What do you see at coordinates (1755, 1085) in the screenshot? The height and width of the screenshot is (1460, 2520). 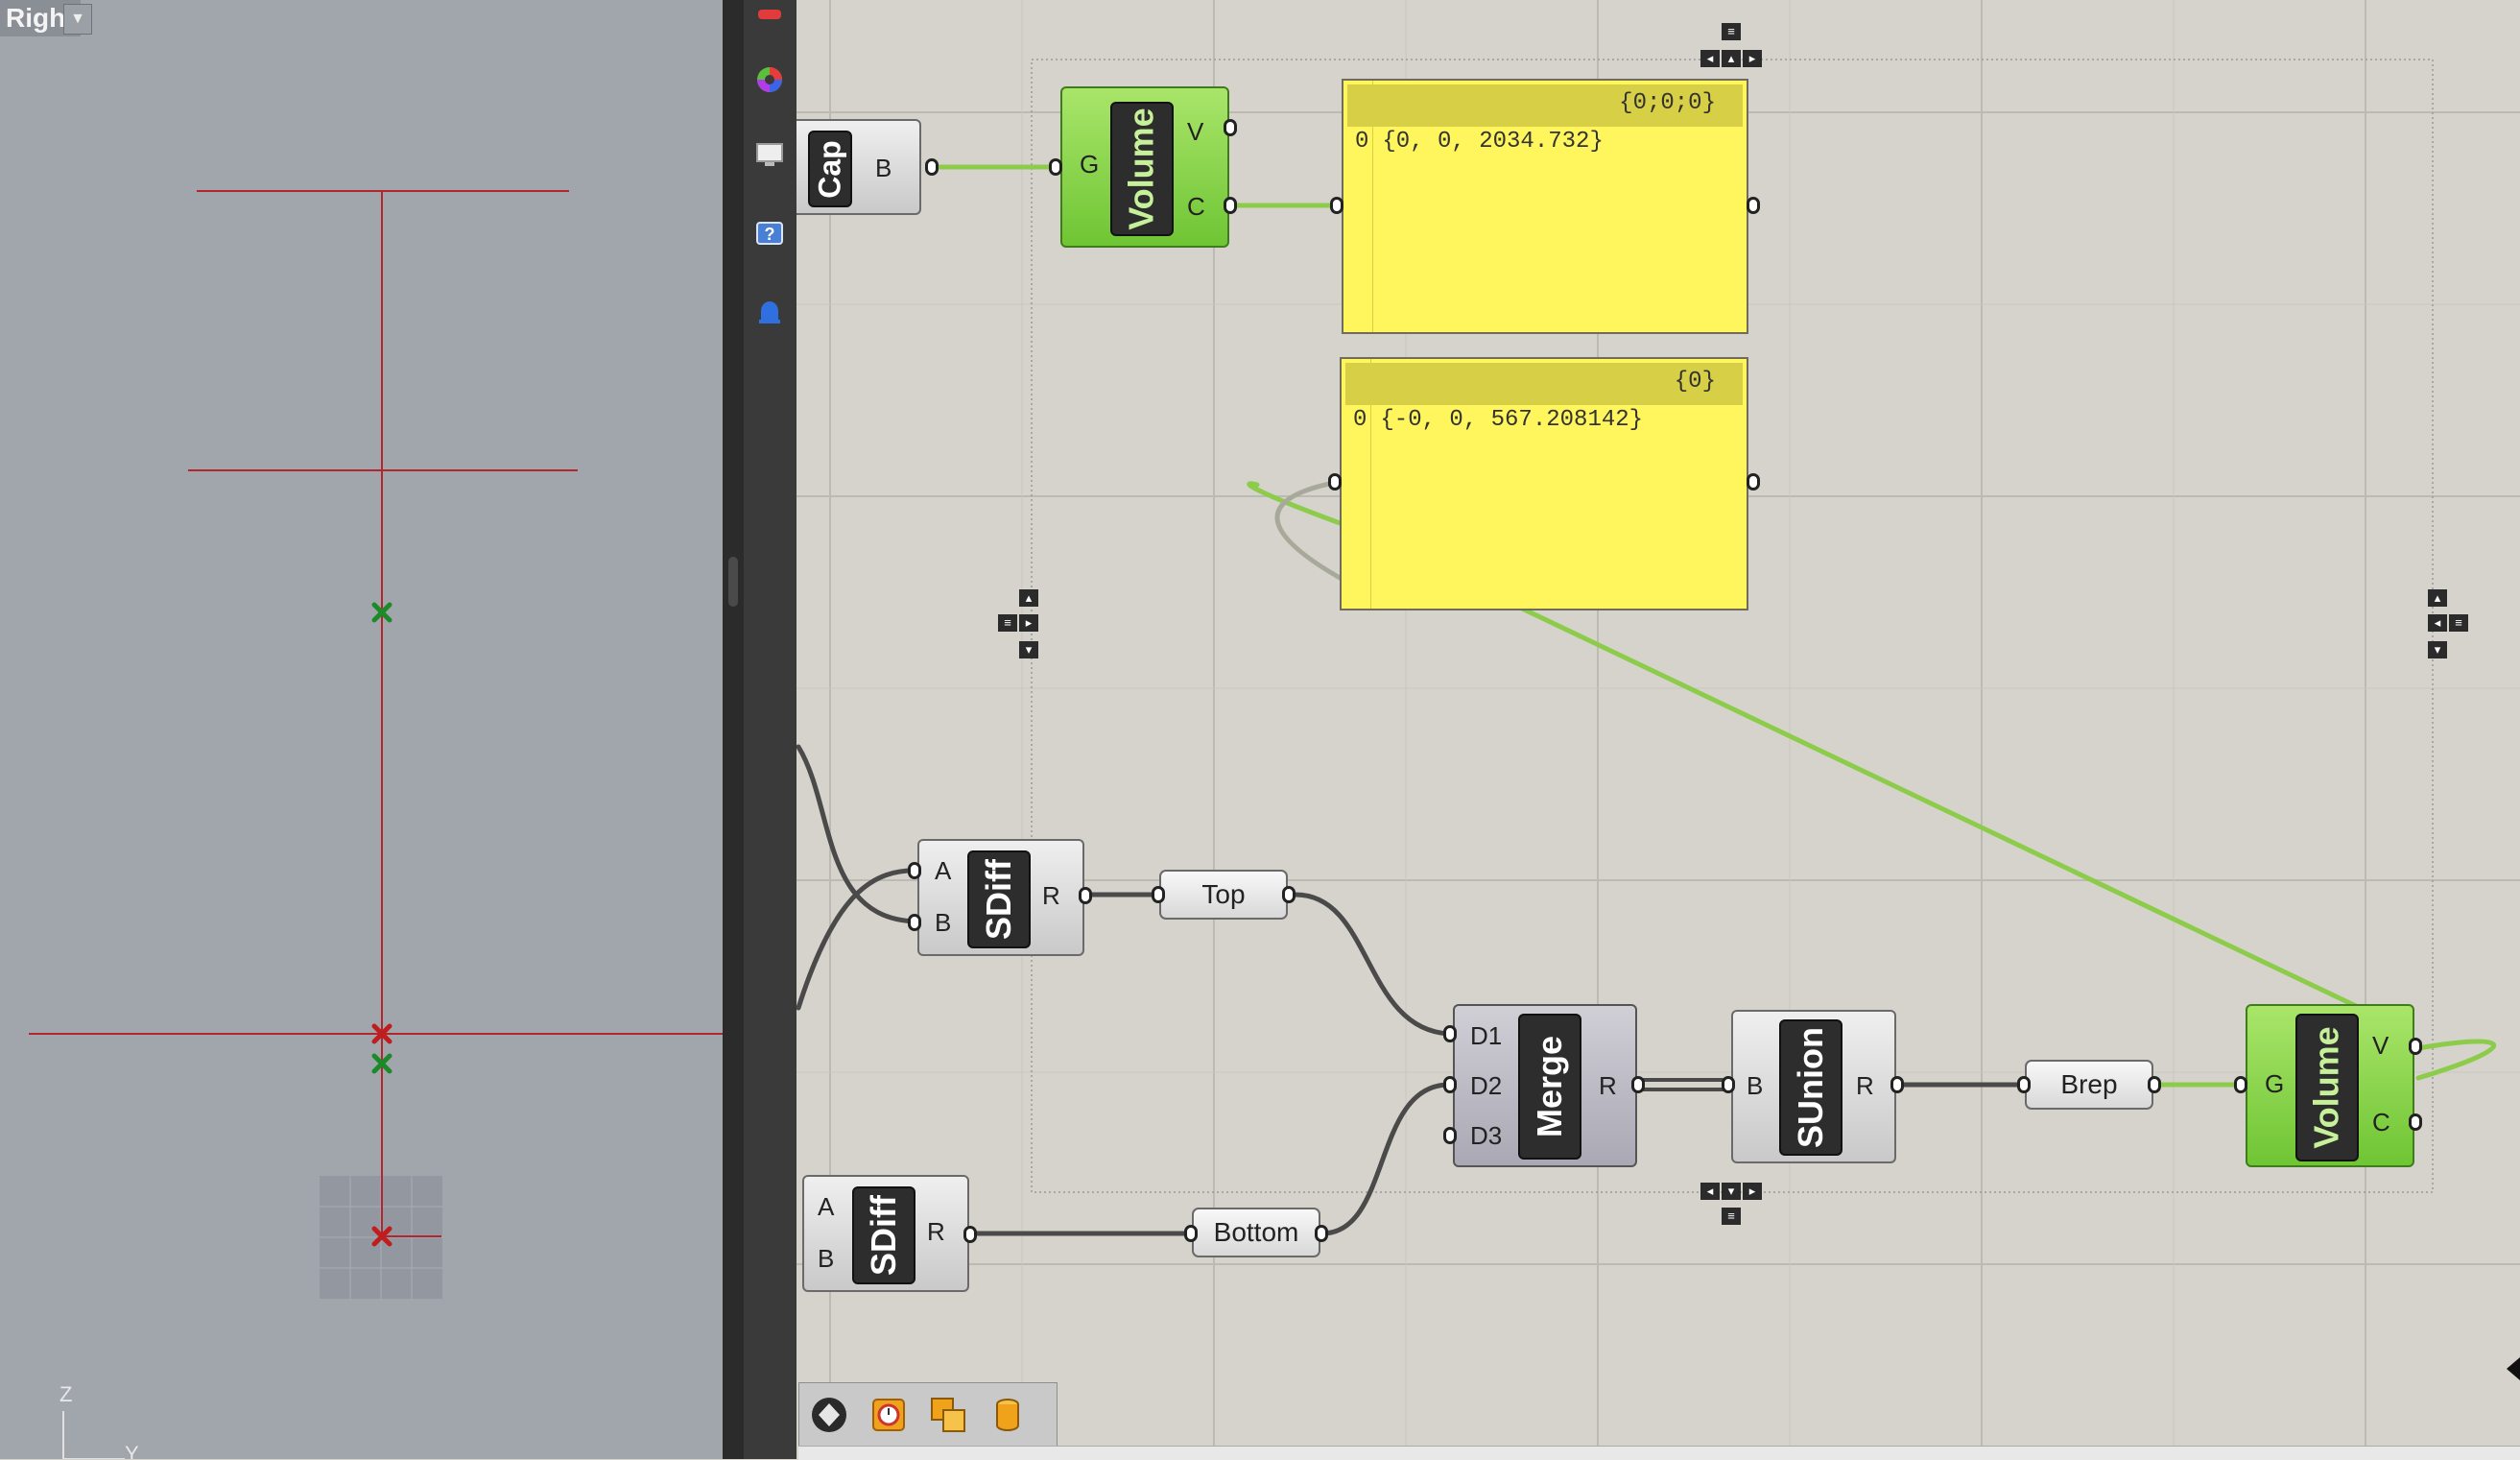 I see `sunion-input-label: B` at bounding box center [1755, 1085].